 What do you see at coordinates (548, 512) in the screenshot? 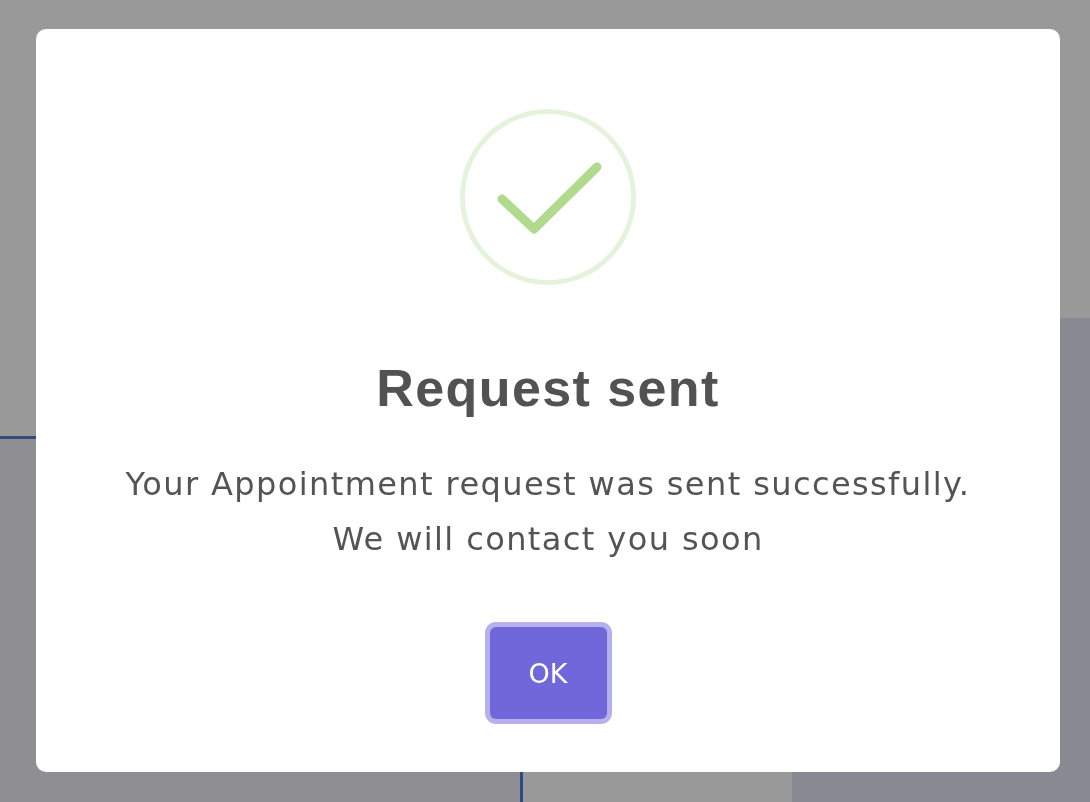
I see `dialog-message: Your Appointment request was sent successfully. We will contact you soon` at bounding box center [548, 512].